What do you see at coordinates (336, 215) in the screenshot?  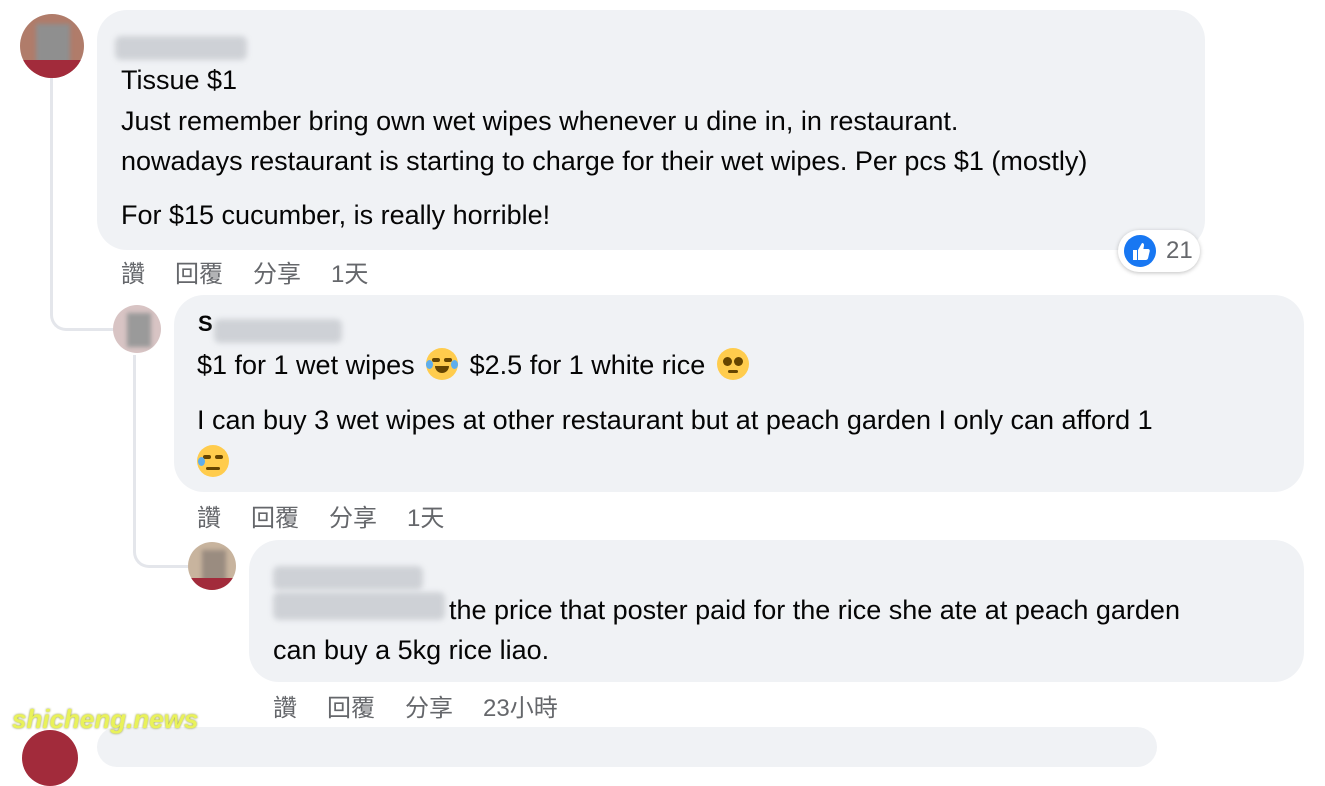 I see `comment-text-line: For $15 cucumber, is really horrible!` at bounding box center [336, 215].